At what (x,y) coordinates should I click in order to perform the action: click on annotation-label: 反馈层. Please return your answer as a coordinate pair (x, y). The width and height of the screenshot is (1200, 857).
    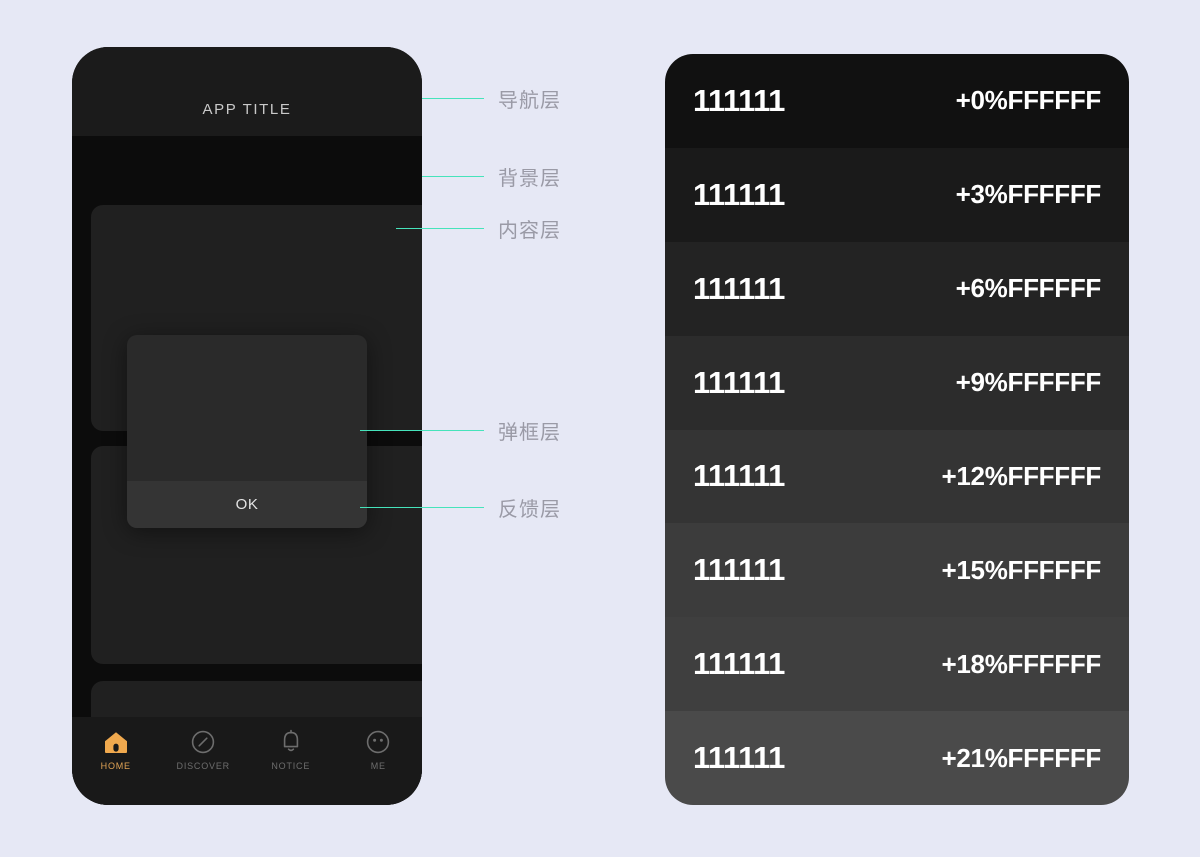
    Looking at the image, I should click on (529, 509).